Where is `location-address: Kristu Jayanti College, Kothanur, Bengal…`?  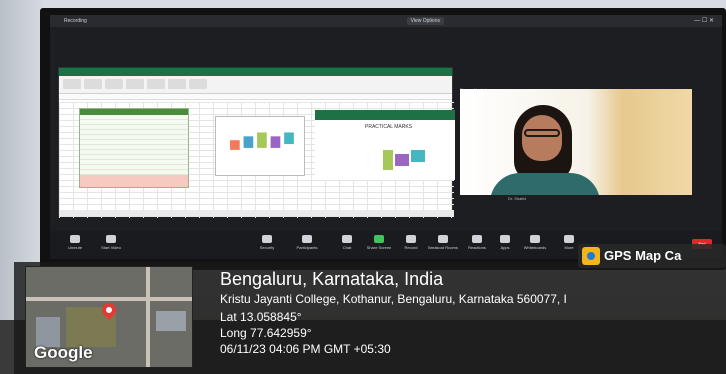 location-address: Kristu Jayanti College, Kothanur, Bengal… is located at coordinates (393, 299).